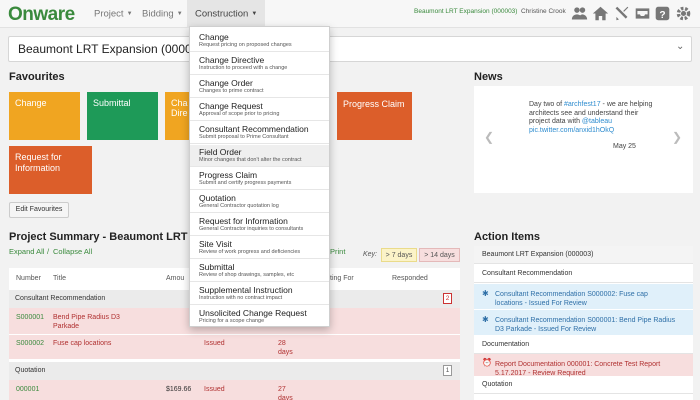 The height and width of the screenshot is (400, 700). Describe the element at coordinates (543, 11) in the screenshot. I see `user-name: Christine Crook` at that location.